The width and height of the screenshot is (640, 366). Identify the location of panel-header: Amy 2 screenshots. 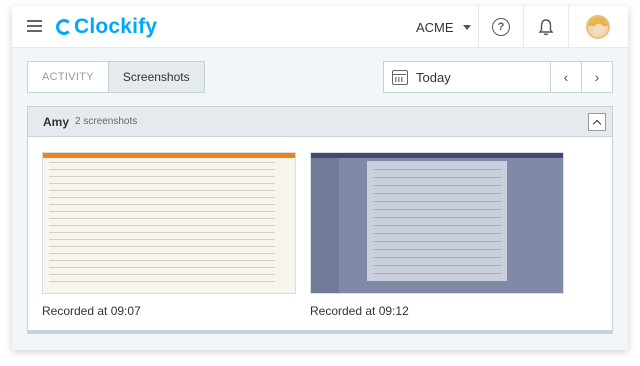
(320, 122).